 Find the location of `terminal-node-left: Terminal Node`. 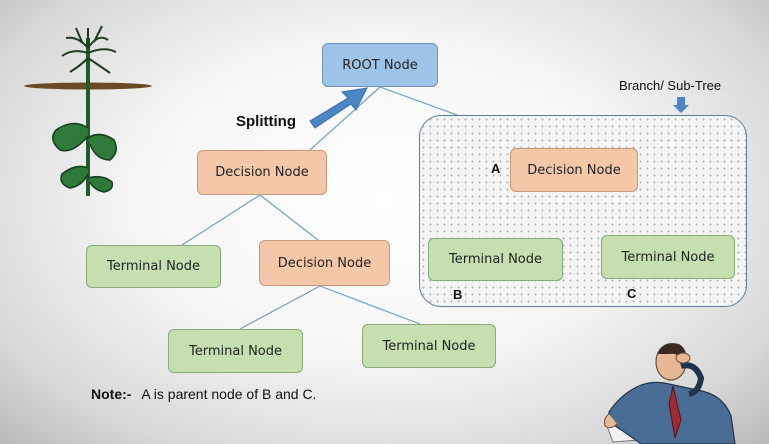

terminal-node-left: Terminal Node is located at coordinates (153, 266).